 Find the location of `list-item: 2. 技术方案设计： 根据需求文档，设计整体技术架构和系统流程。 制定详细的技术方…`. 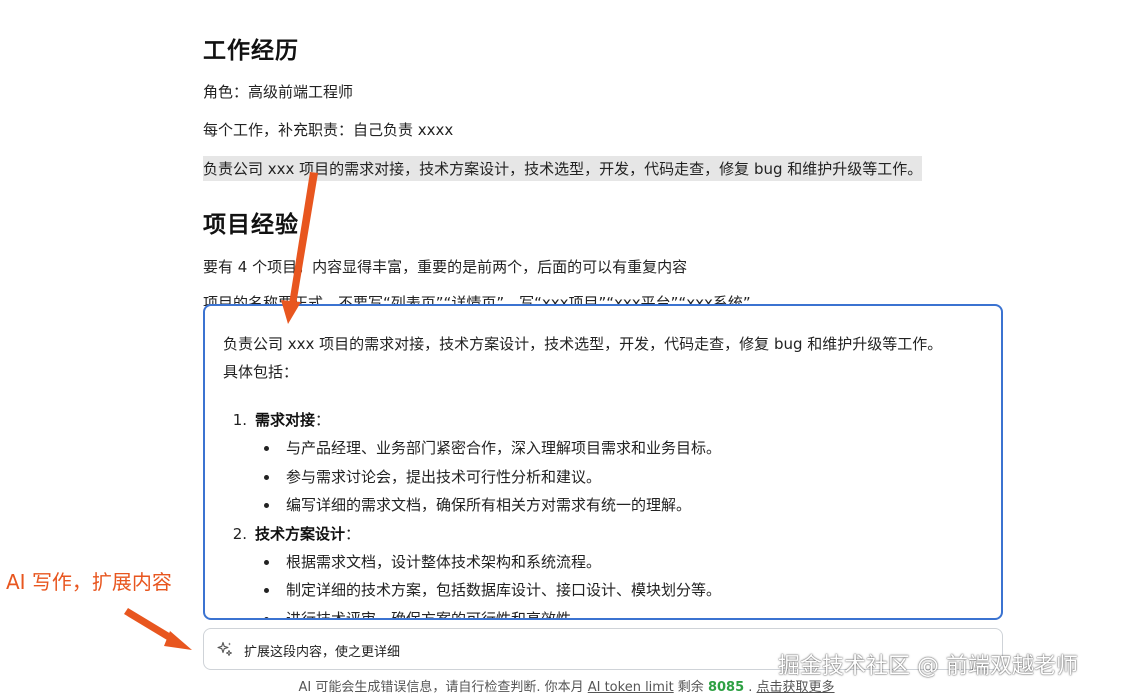

list-item: 2. 技术方案设计： 根据需求文档，设计整体技术架构和系统流程。 制定详细的技术方… is located at coordinates (602, 569).